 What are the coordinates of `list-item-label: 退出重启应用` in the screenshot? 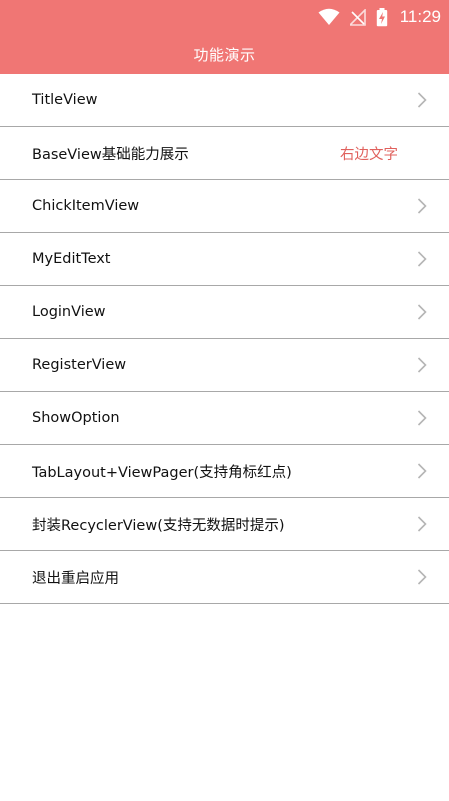 It's located at (75, 578).